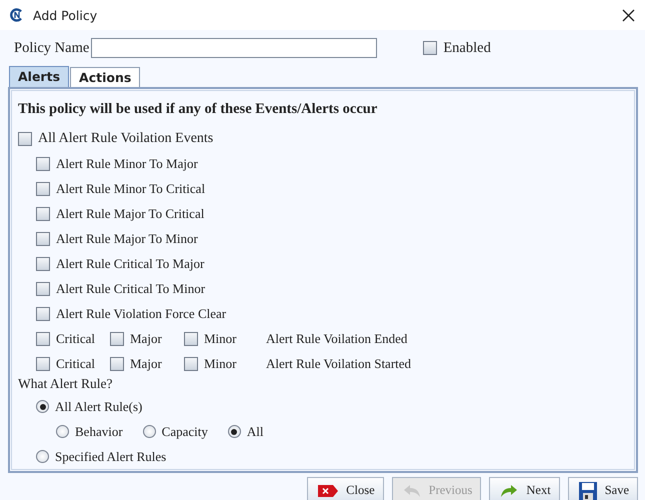 The height and width of the screenshot is (500, 645). I want to click on radio-label: Behavior, so click(99, 432).